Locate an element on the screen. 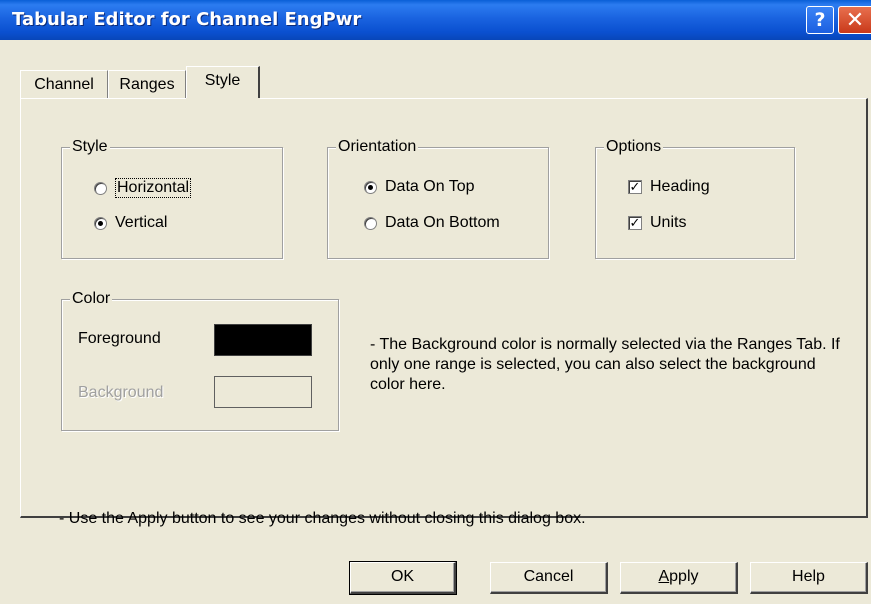 The height and width of the screenshot is (604, 871). vertical-radio: Vertical is located at coordinates (130, 223).